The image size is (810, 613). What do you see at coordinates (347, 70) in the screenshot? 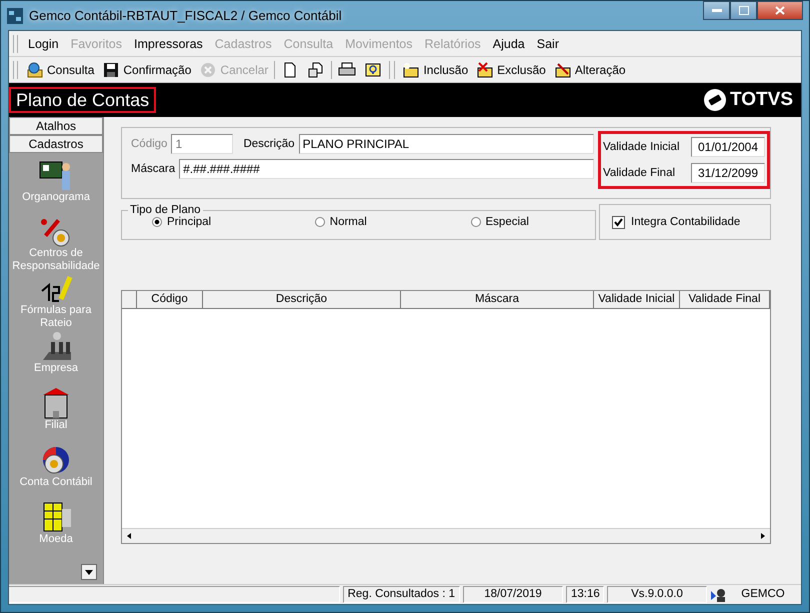
I see `print-icon` at bounding box center [347, 70].